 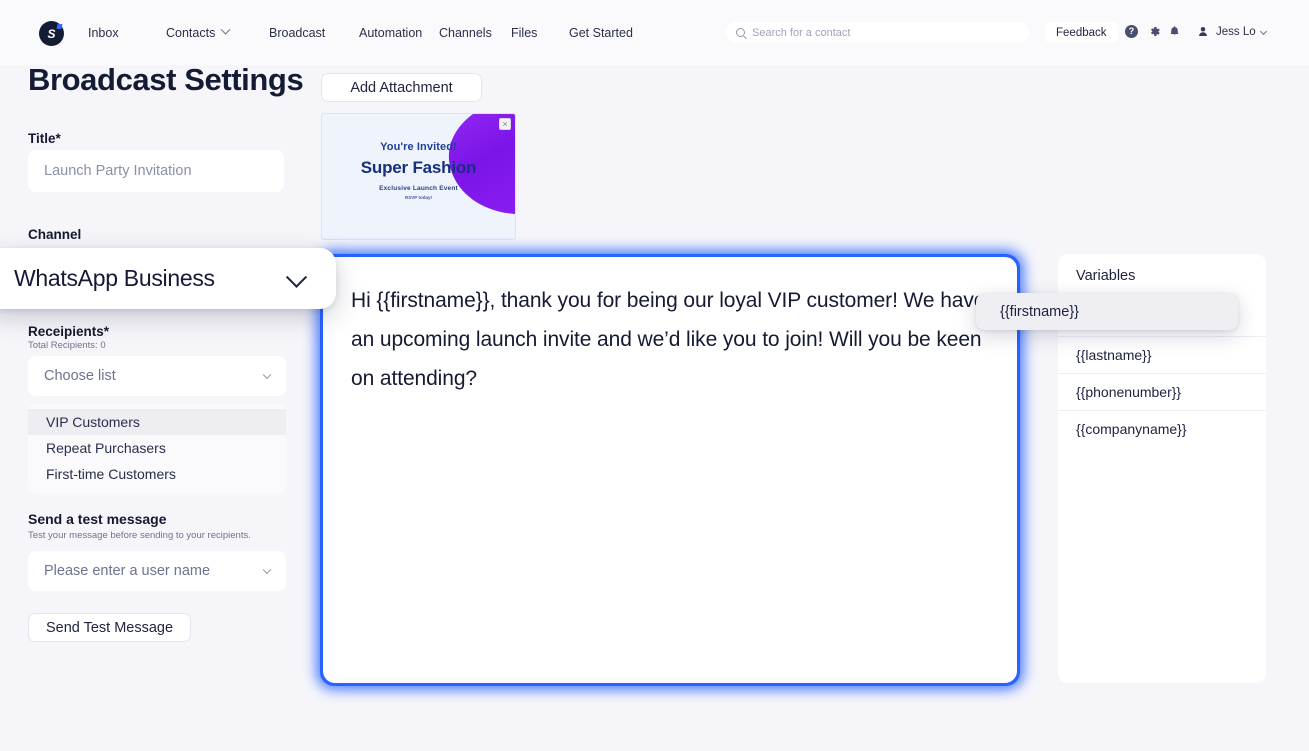 I want to click on attachment-brand: Super Fashion, so click(x=418, y=167).